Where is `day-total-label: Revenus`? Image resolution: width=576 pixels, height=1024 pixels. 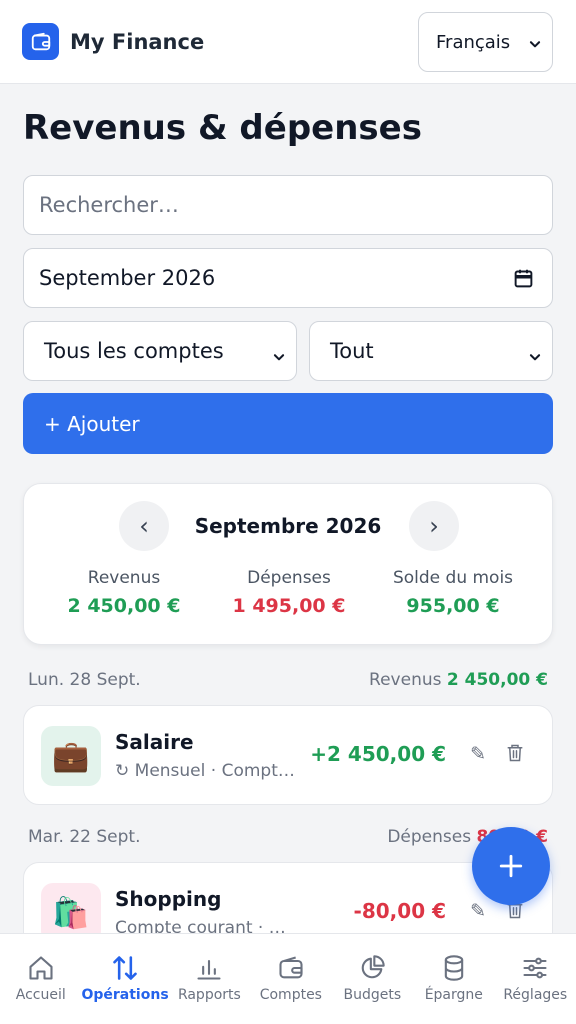 day-total-label: Revenus is located at coordinates (405, 680).